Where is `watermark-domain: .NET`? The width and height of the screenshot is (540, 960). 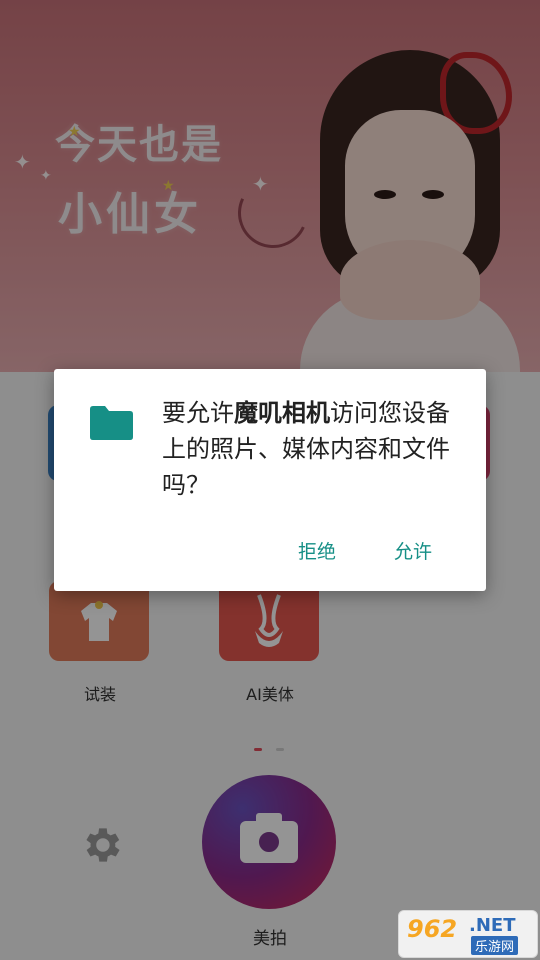 watermark-domain: .NET is located at coordinates (492, 925).